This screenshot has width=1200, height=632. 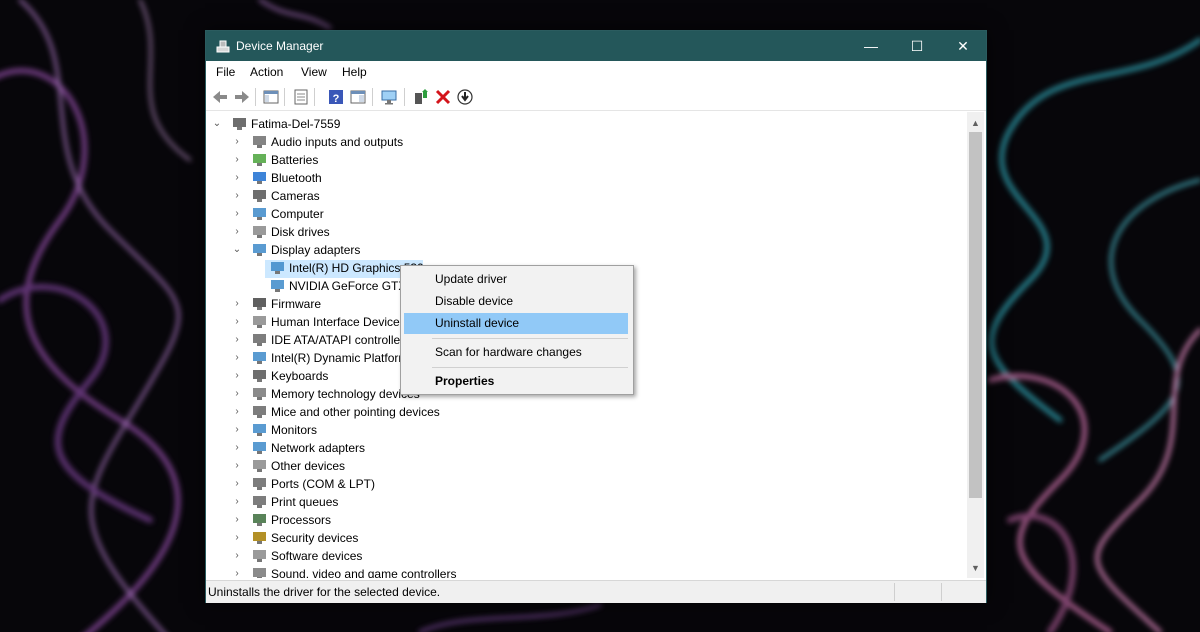 What do you see at coordinates (577, 232) in the screenshot?
I see `tree-item-disk-drives: › Disk drives` at bounding box center [577, 232].